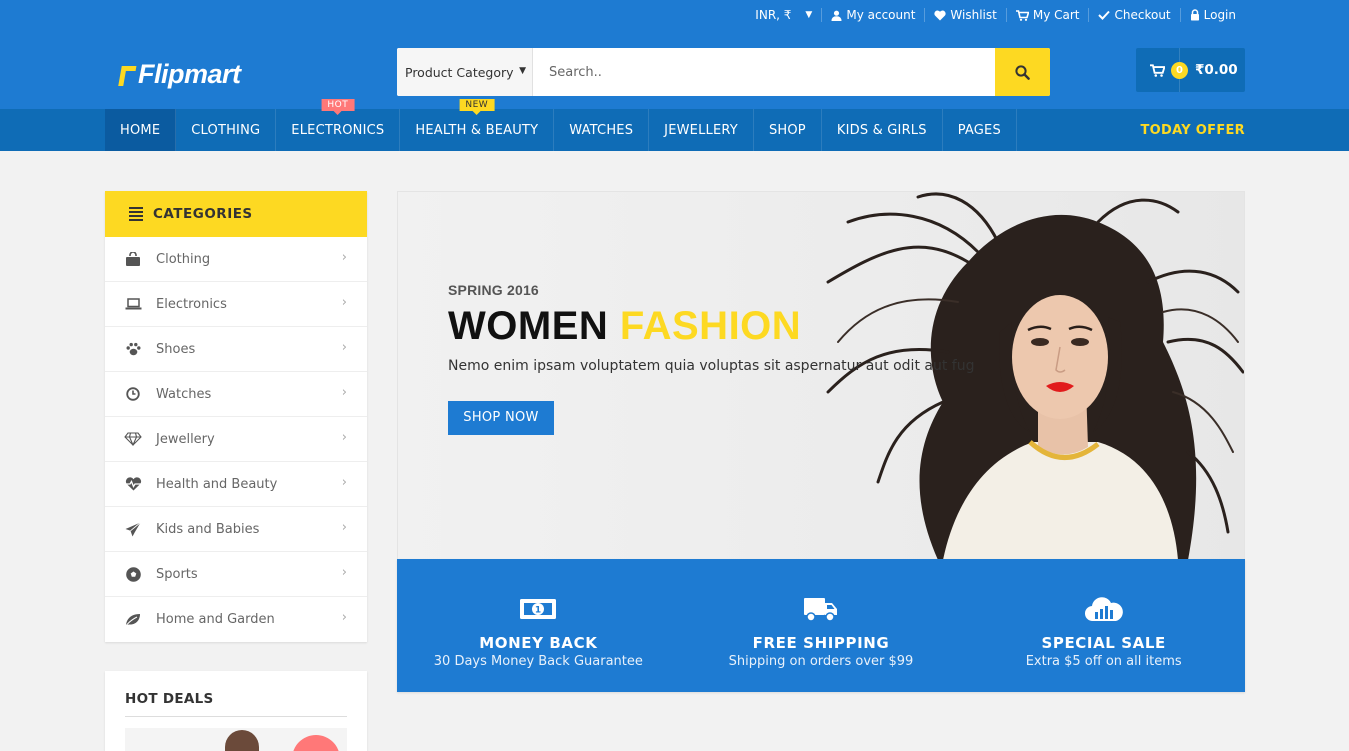 The width and height of the screenshot is (1349, 751). What do you see at coordinates (242, 740) in the screenshot?
I see `product-photo-shape` at bounding box center [242, 740].